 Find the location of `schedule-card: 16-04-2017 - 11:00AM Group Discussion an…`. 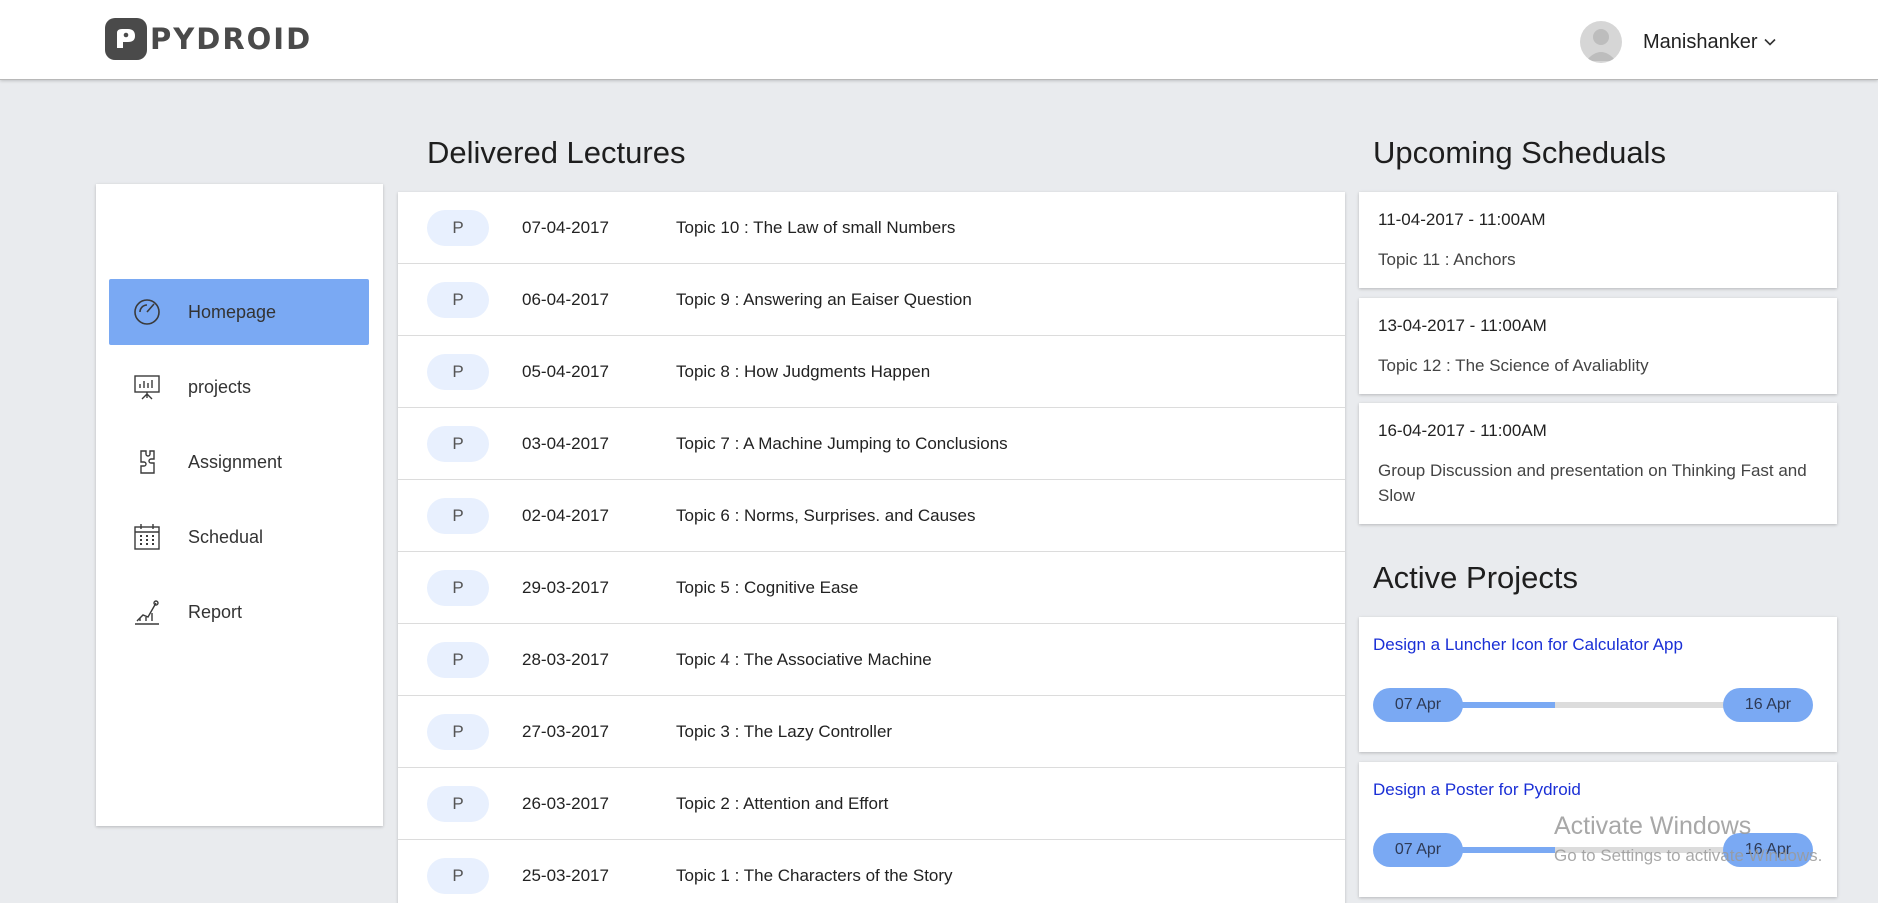

schedule-card: 16-04-2017 - 11:00AM Group Discussion an… is located at coordinates (1598, 463).